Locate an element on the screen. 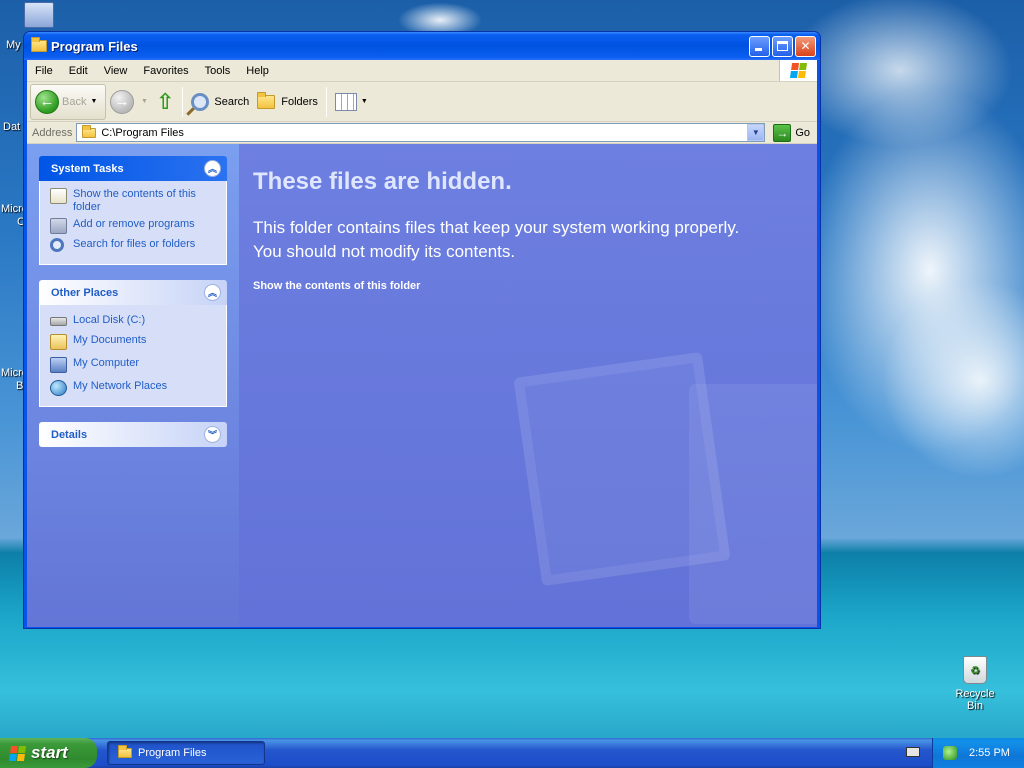  menu-help: Help is located at coordinates (257, 71).